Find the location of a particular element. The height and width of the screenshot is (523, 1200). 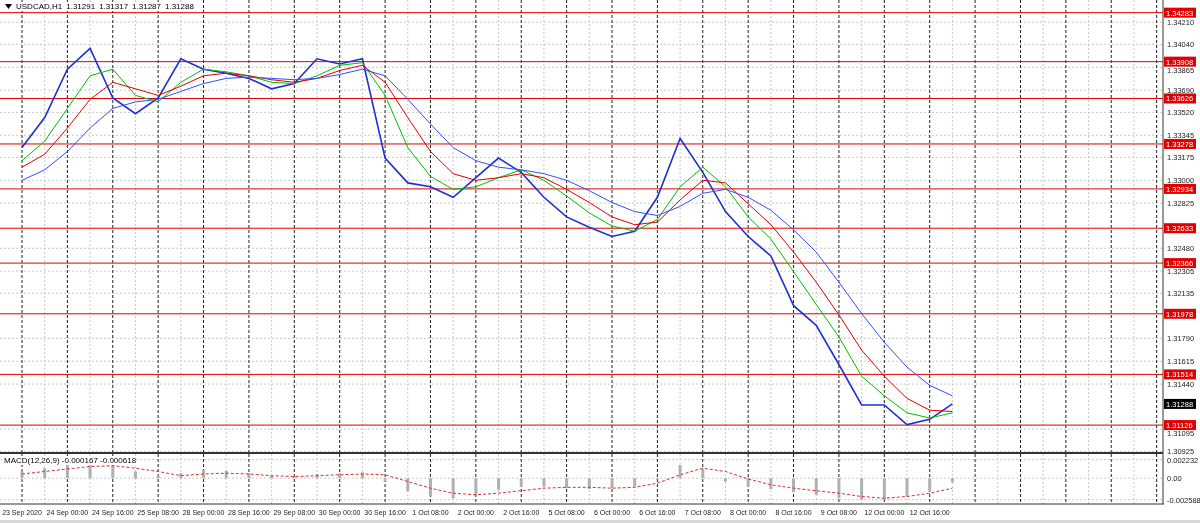

symbol-label: USDCAD,H1 is located at coordinates (39, 6).